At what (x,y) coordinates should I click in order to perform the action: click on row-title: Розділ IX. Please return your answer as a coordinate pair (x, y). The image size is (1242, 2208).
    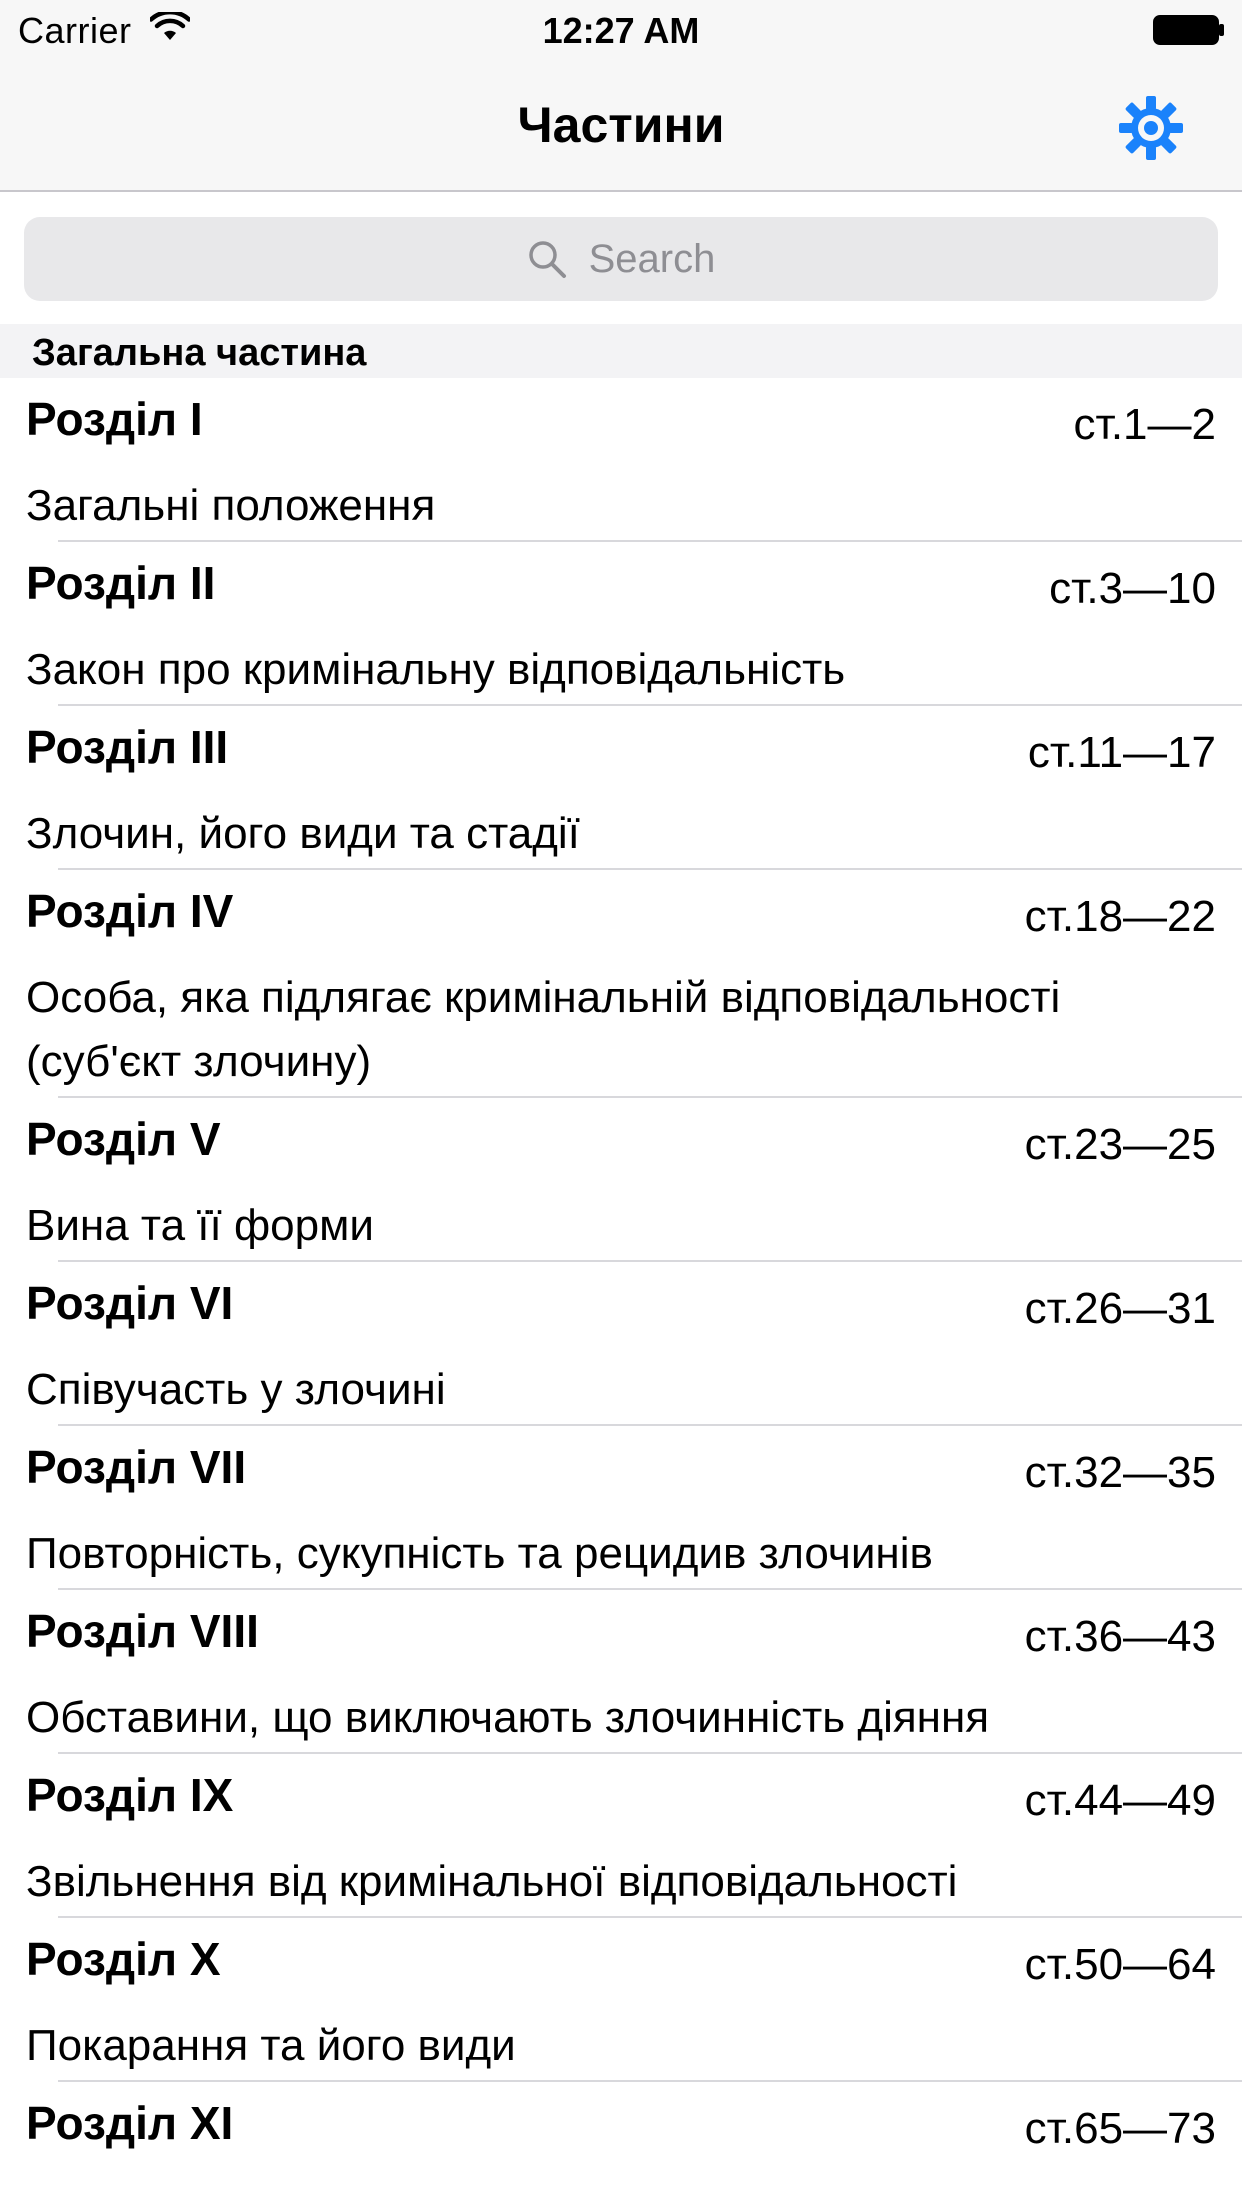
    Looking at the image, I should click on (130, 1795).